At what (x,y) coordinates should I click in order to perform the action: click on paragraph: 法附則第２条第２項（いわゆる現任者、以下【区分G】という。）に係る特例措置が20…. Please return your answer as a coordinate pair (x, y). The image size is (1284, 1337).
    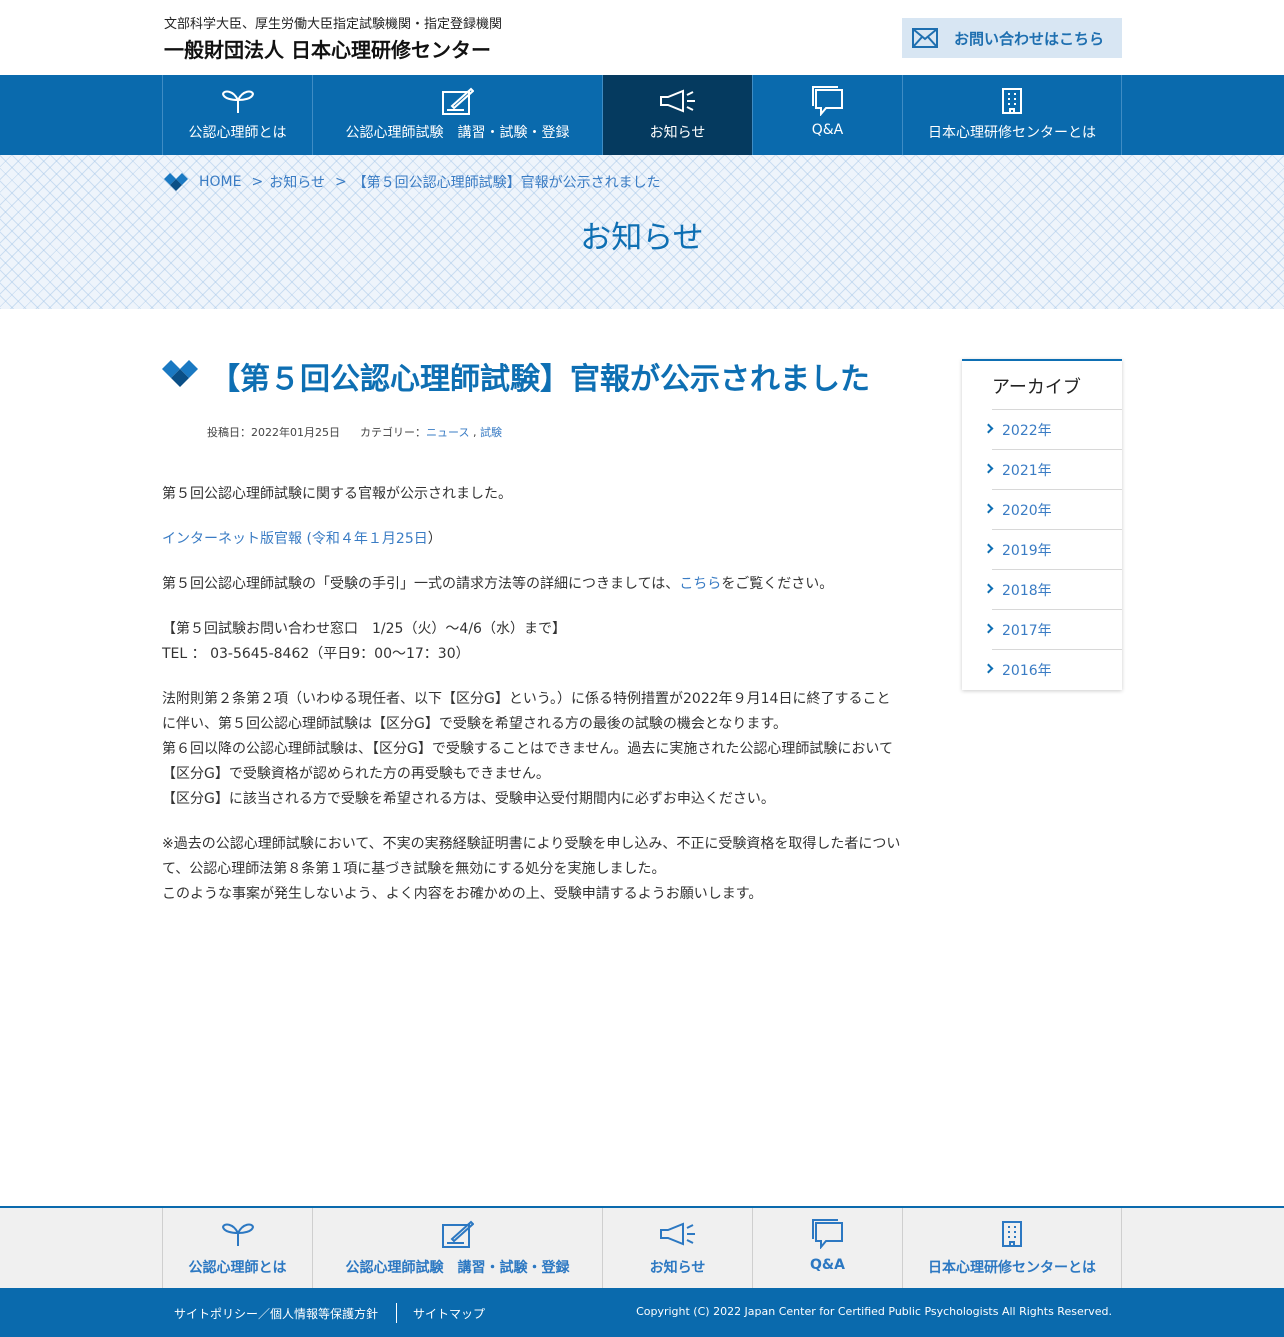
    Looking at the image, I should click on (533, 749).